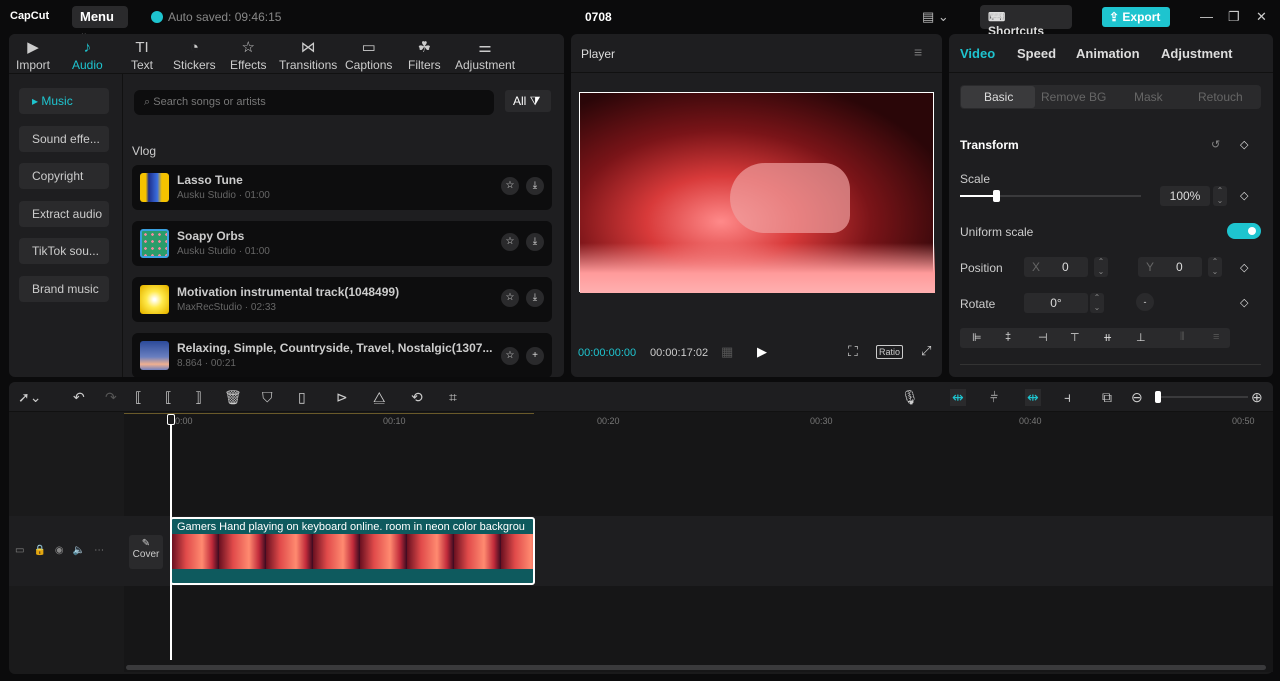 The width and height of the screenshot is (1280, 681). What do you see at coordinates (958, 397) in the screenshot?
I see `main-track-magnet-icon: ⇹` at bounding box center [958, 397].